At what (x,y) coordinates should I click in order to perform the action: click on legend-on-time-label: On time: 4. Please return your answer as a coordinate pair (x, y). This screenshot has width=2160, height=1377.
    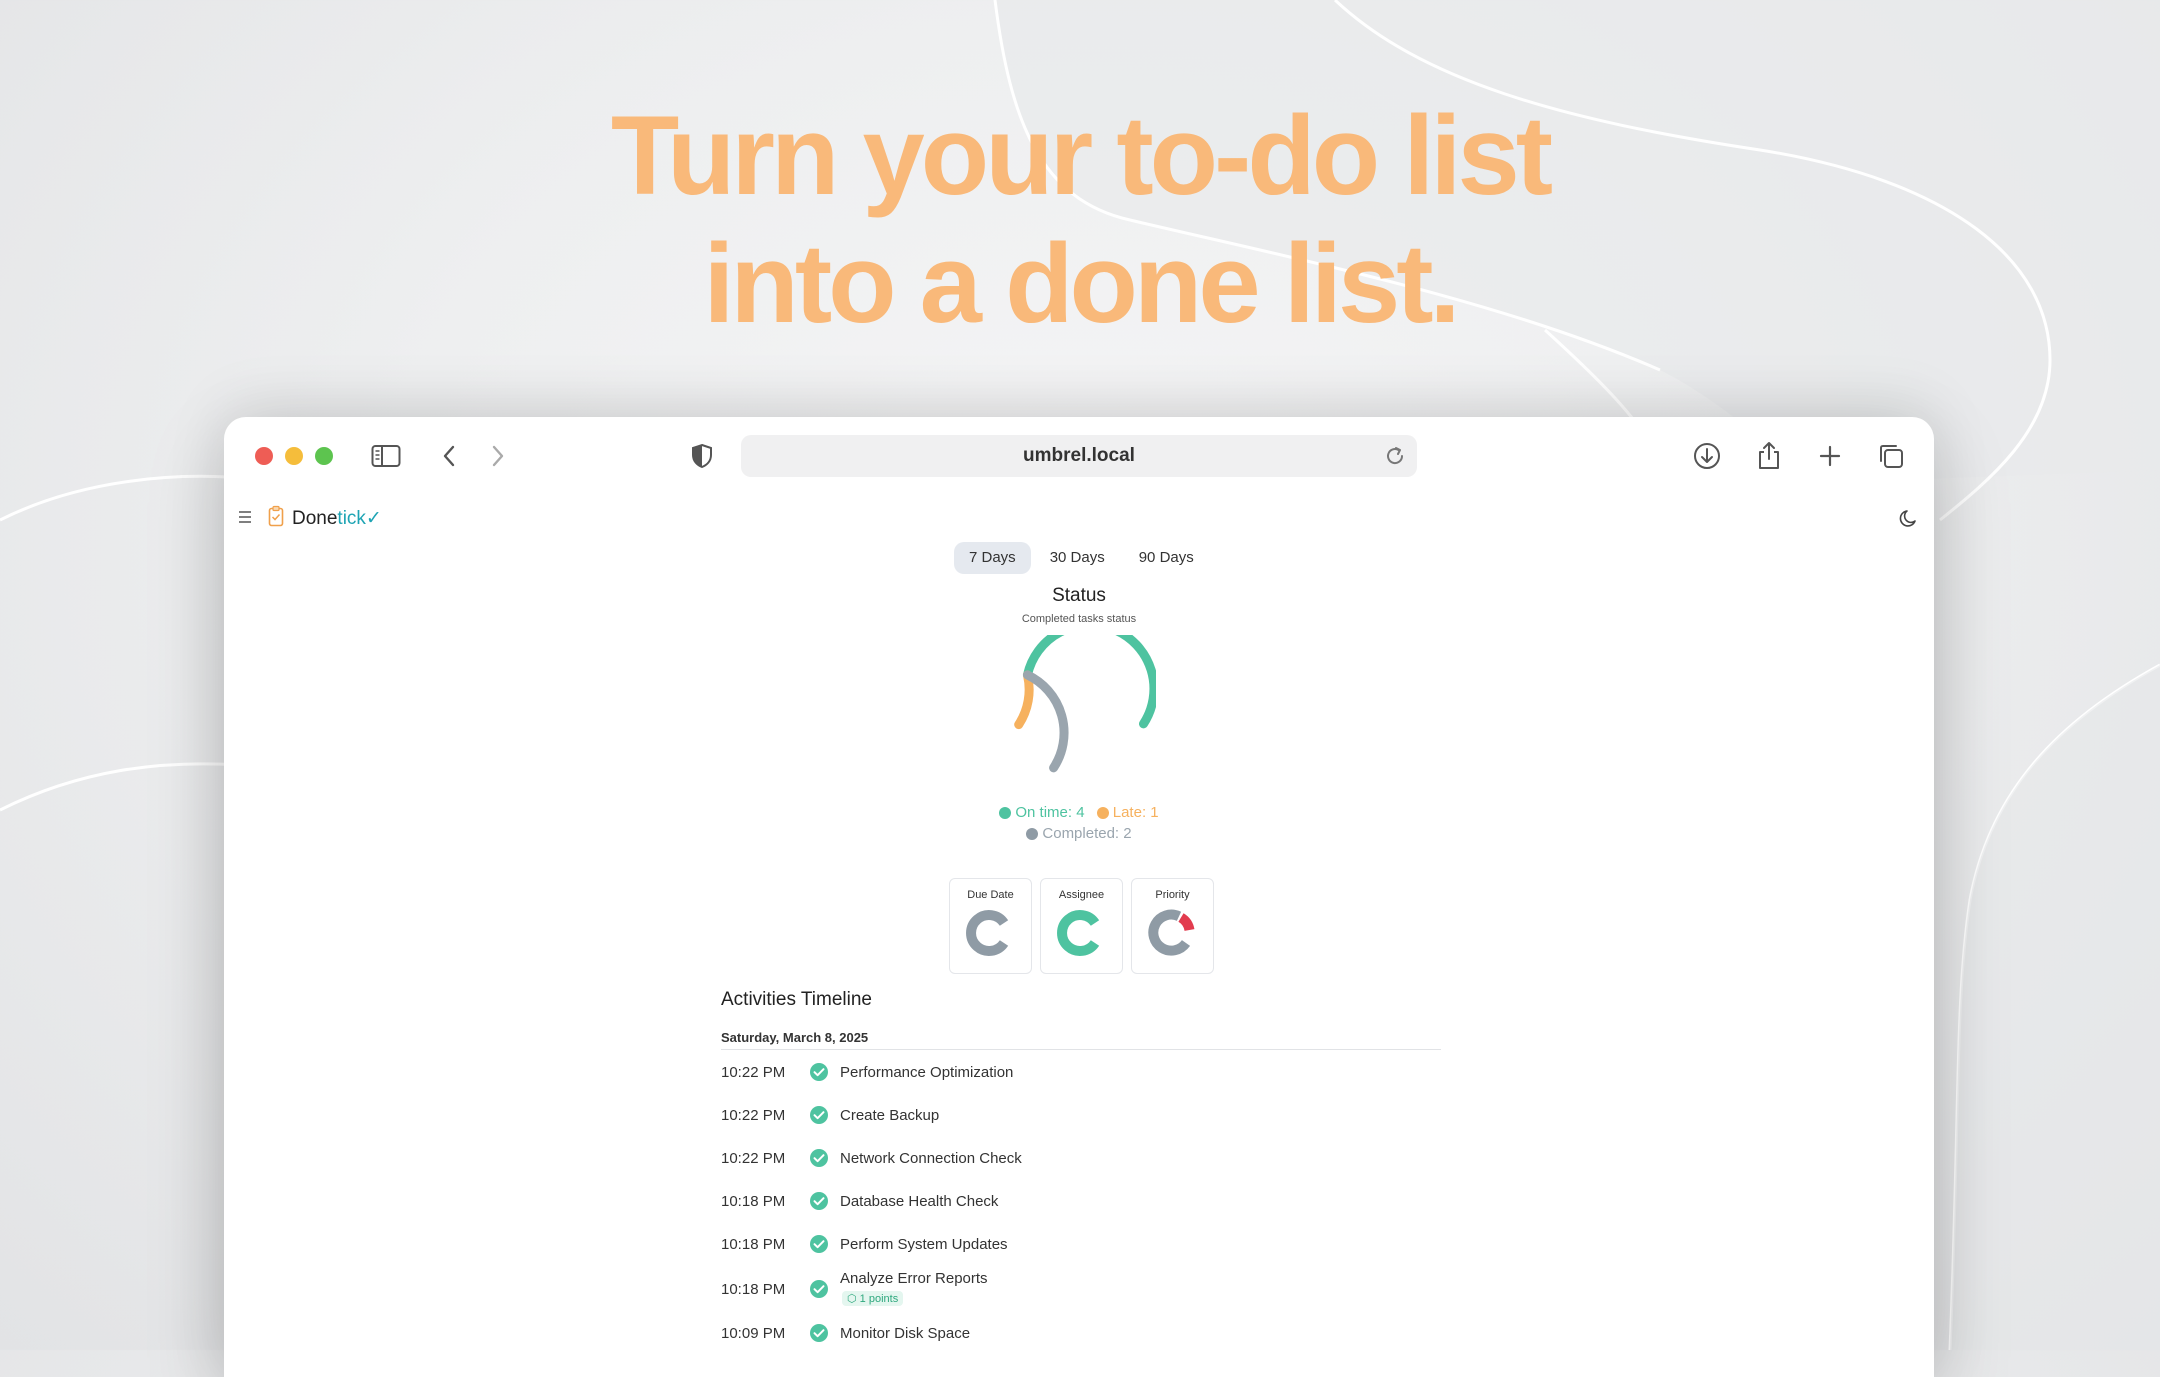
    Looking at the image, I should click on (1050, 812).